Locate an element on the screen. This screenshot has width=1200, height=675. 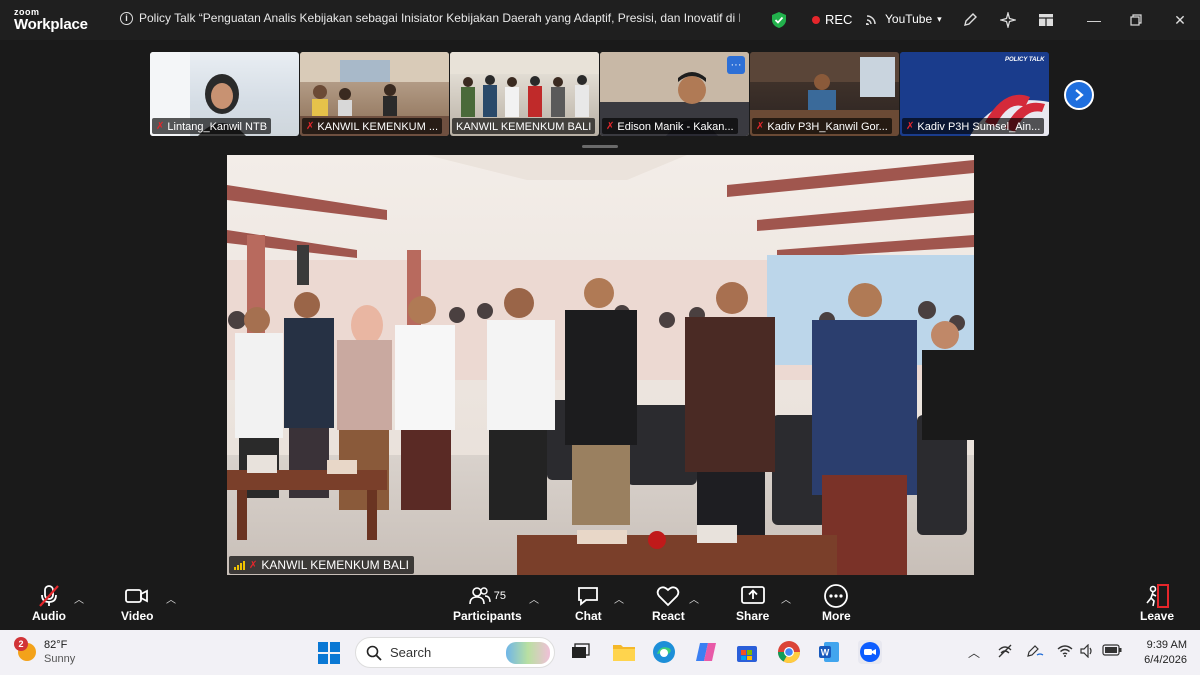
leave-door-icon is located at coordinates (1157, 596).